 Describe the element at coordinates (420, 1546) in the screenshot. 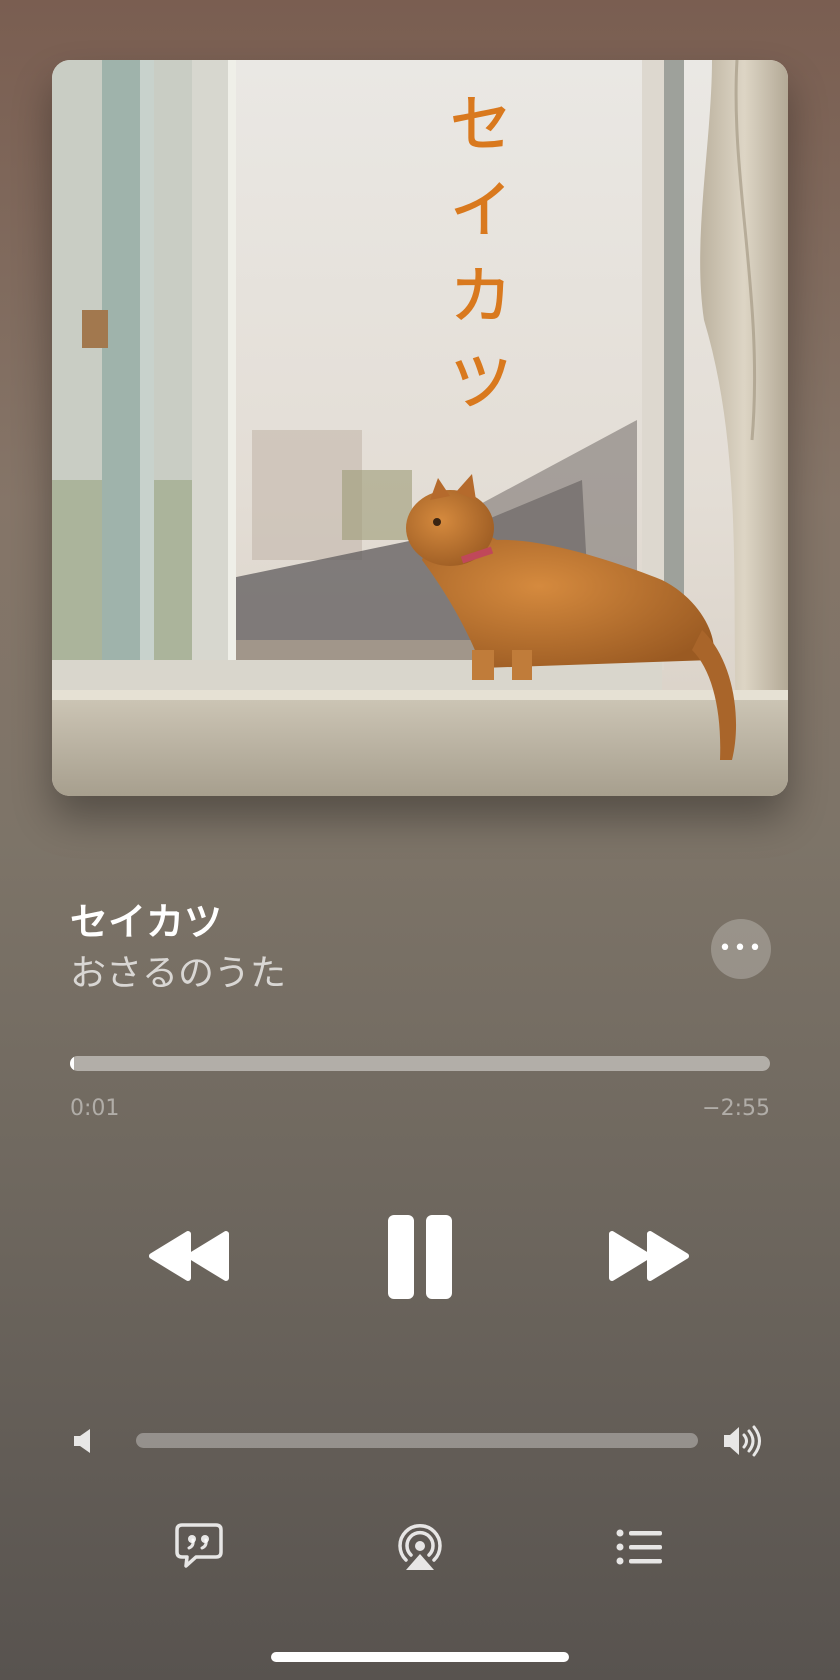

I see `airplay-icon` at that location.